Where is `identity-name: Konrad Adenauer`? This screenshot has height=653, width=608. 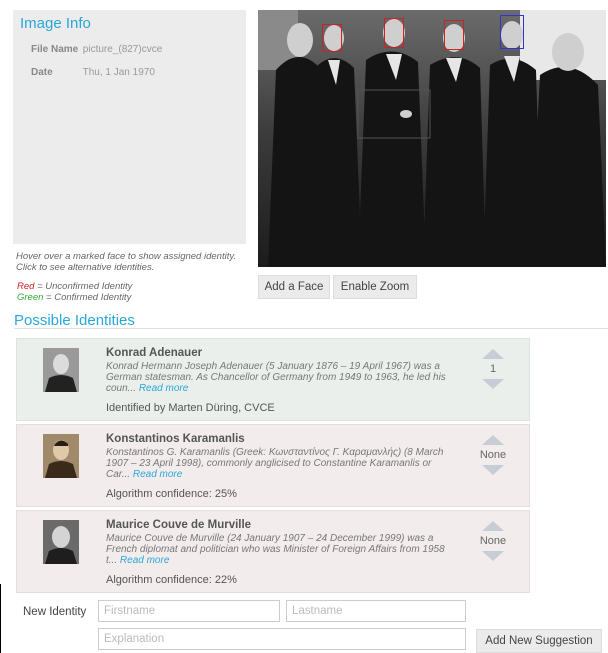
identity-name: Konrad Adenauer is located at coordinates (154, 353).